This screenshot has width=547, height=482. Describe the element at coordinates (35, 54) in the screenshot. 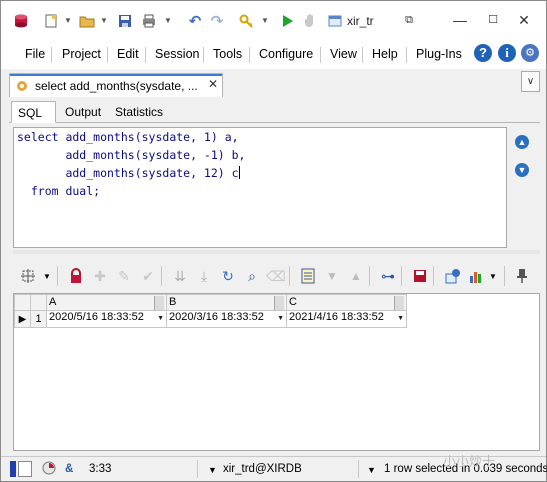

I see `menu-file: File` at that location.